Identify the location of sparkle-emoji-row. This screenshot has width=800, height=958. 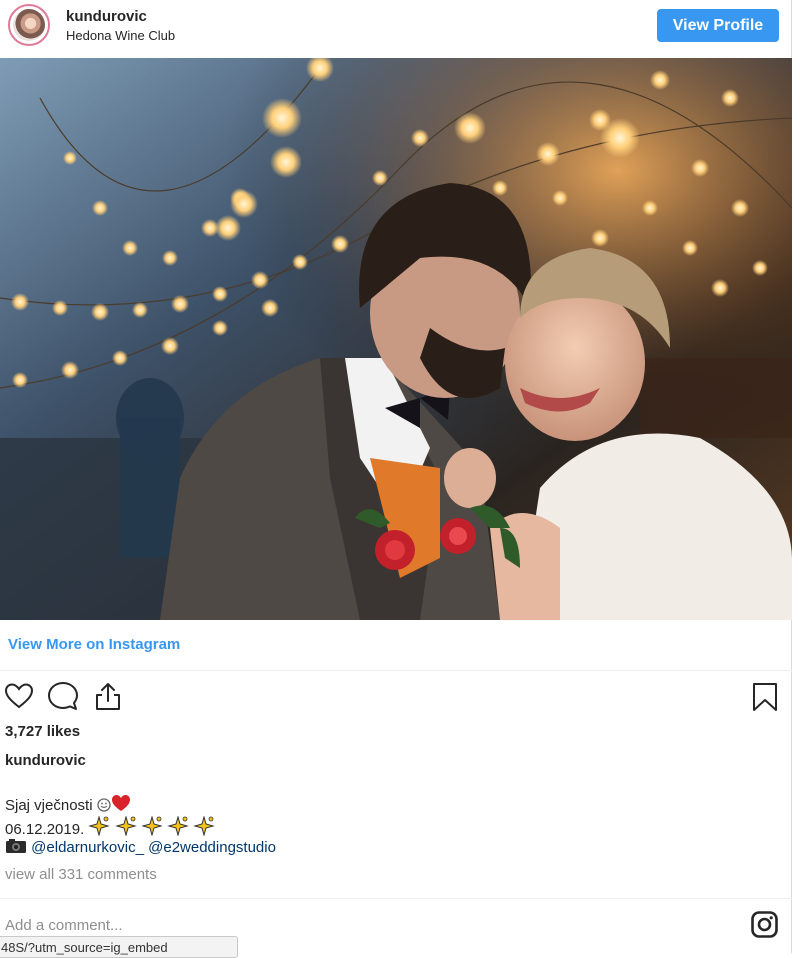
(151, 826).